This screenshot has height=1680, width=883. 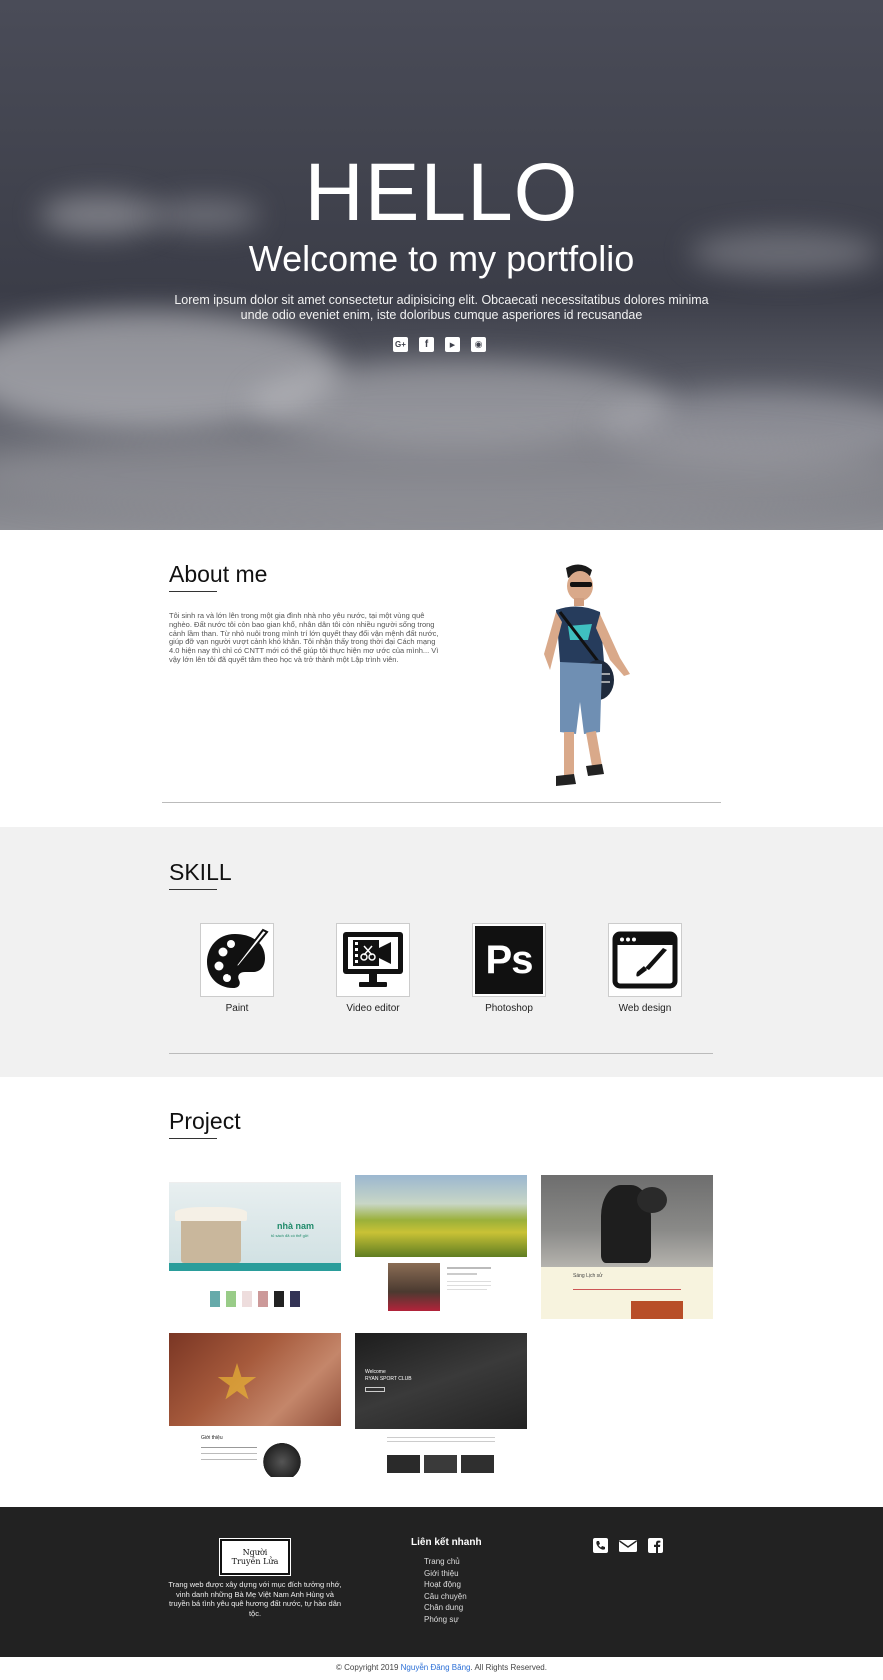 What do you see at coordinates (509, 1008) in the screenshot?
I see `skill-label: Photoshop` at bounding box center [509, 1008].